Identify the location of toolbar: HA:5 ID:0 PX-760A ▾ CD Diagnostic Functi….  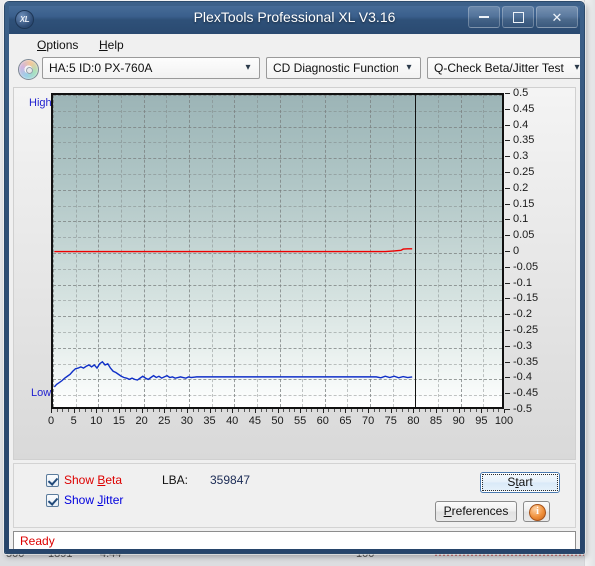
(298, 70).